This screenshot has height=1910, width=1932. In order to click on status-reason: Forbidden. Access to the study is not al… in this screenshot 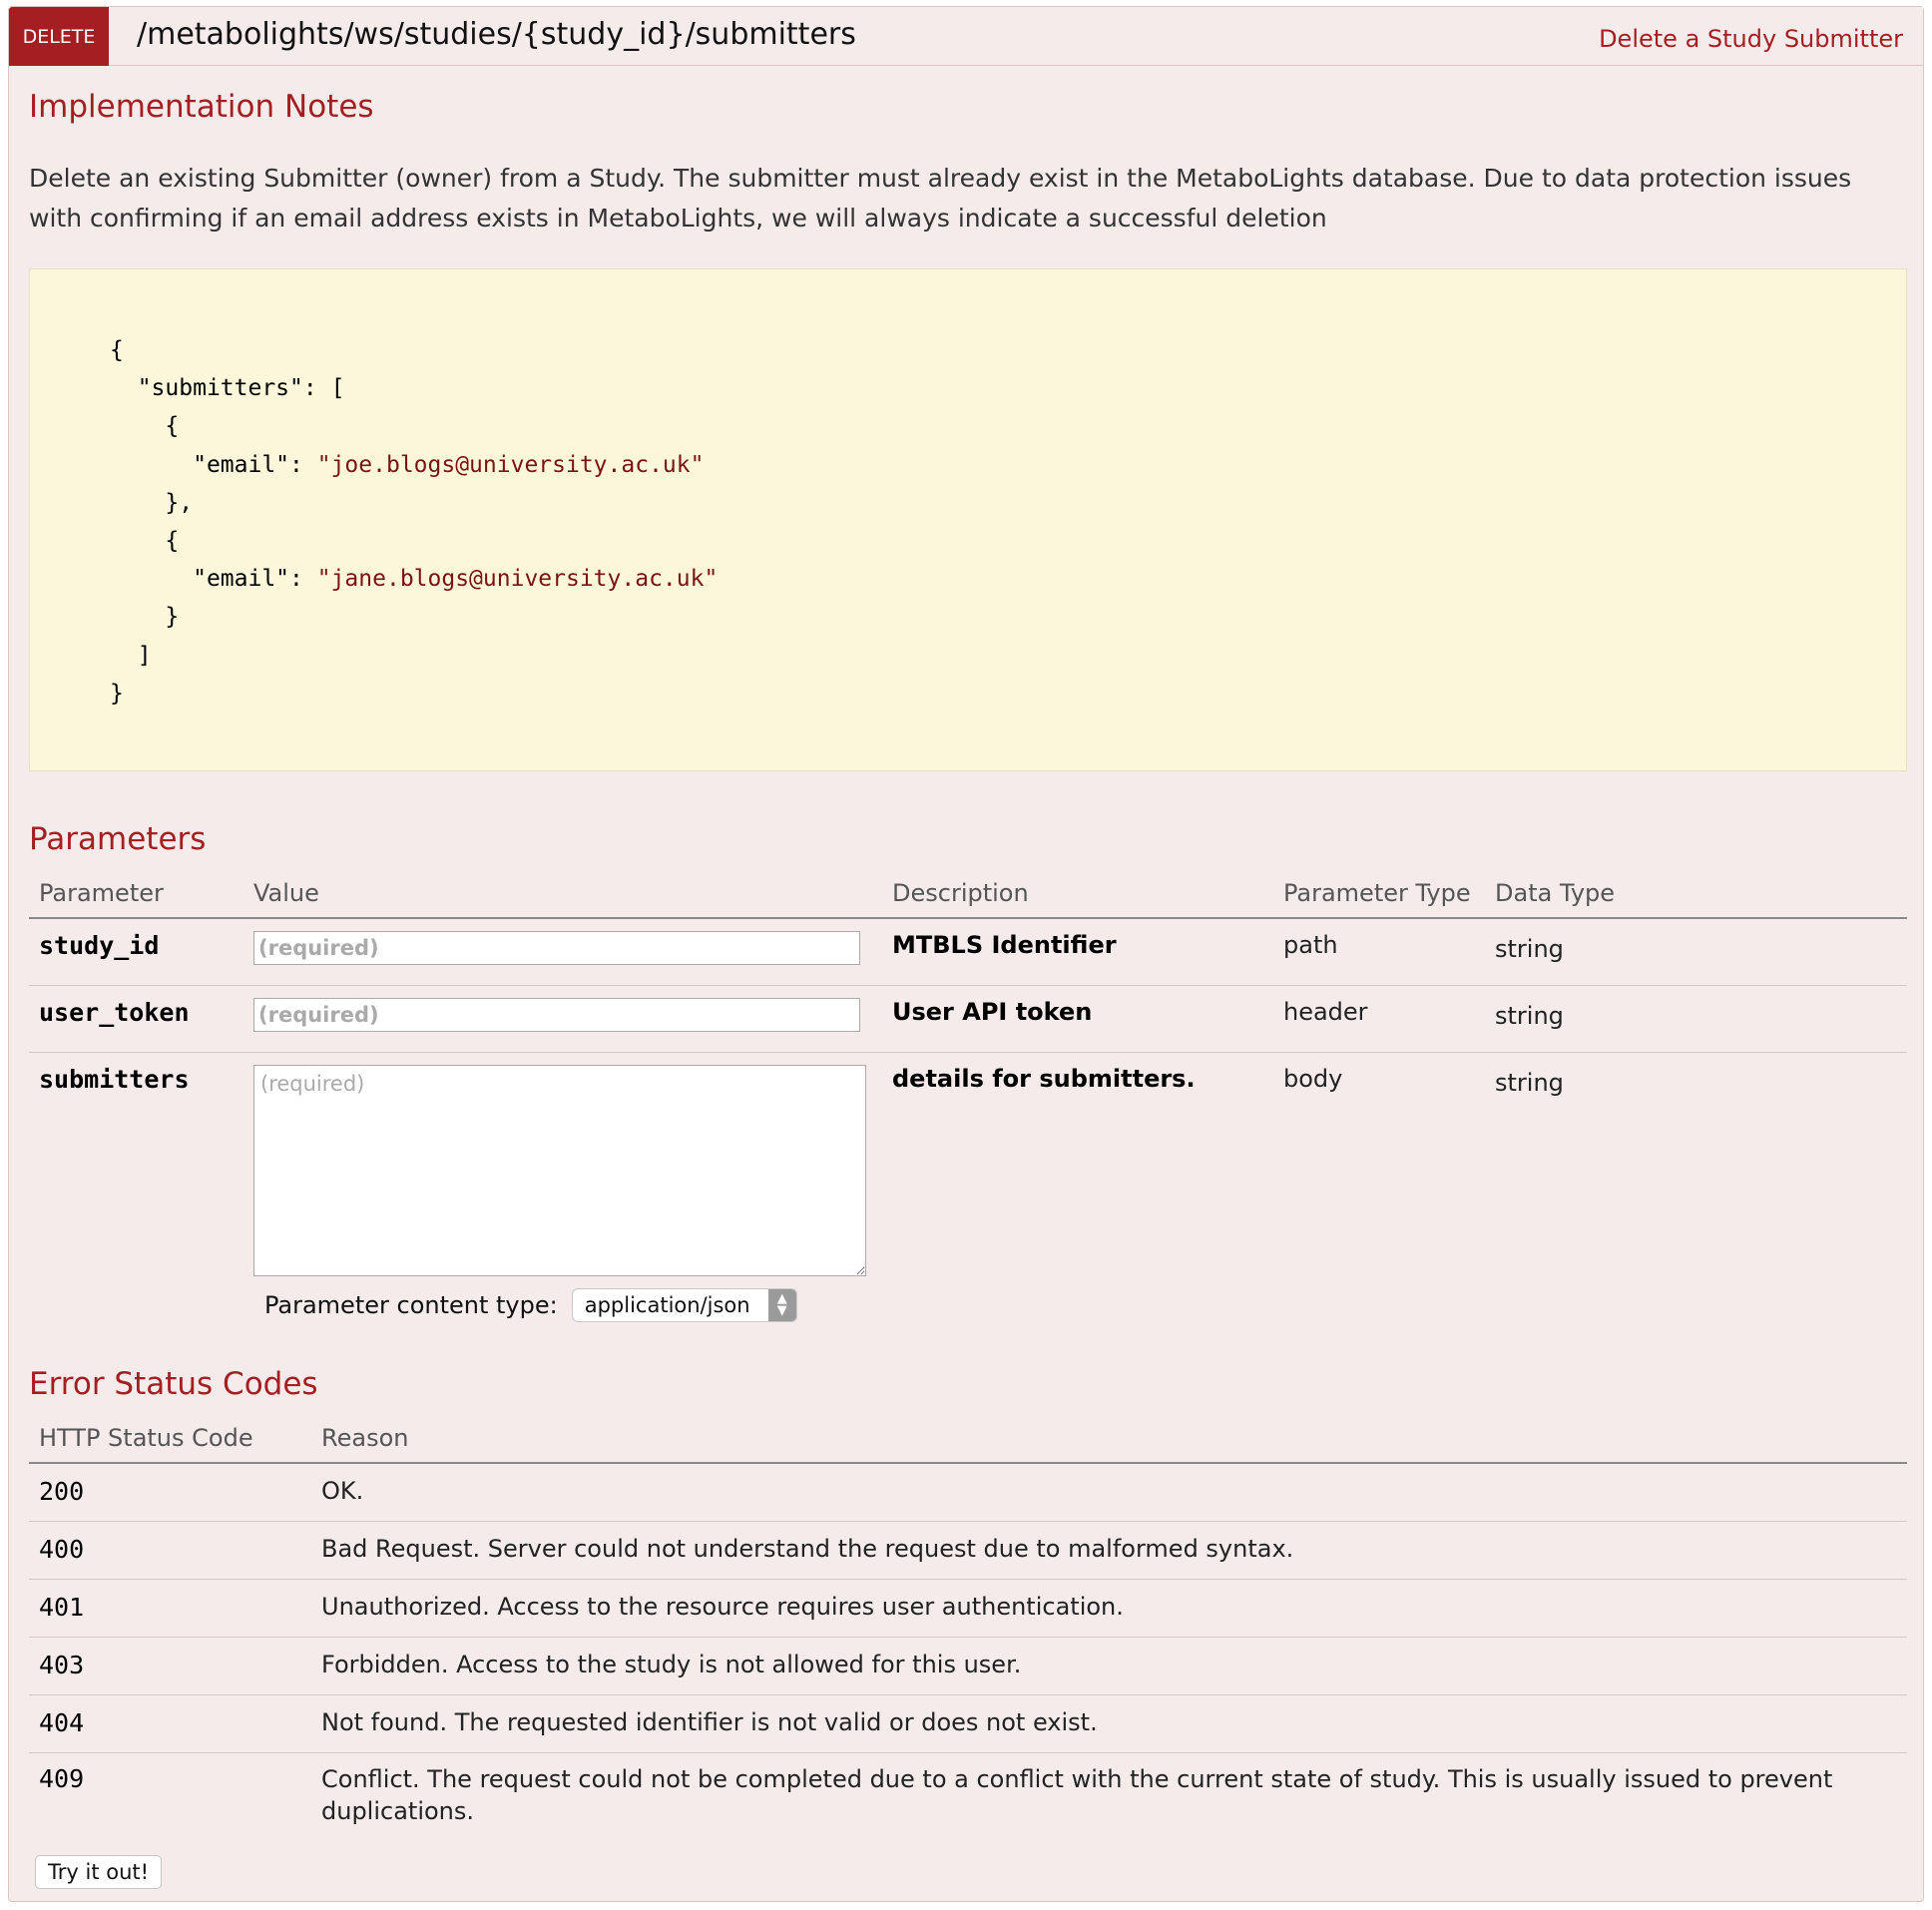, I will do `click(671, 1664)`.